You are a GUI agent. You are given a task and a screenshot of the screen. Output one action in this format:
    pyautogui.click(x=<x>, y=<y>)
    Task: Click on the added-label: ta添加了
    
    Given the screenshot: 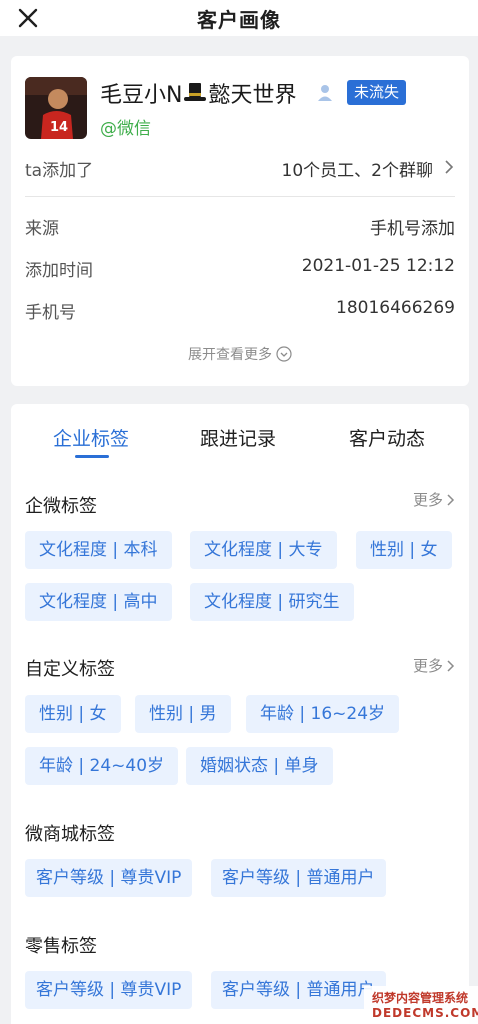 What is the action you would take?
    pyautogui.click(x=59, y=171)
    